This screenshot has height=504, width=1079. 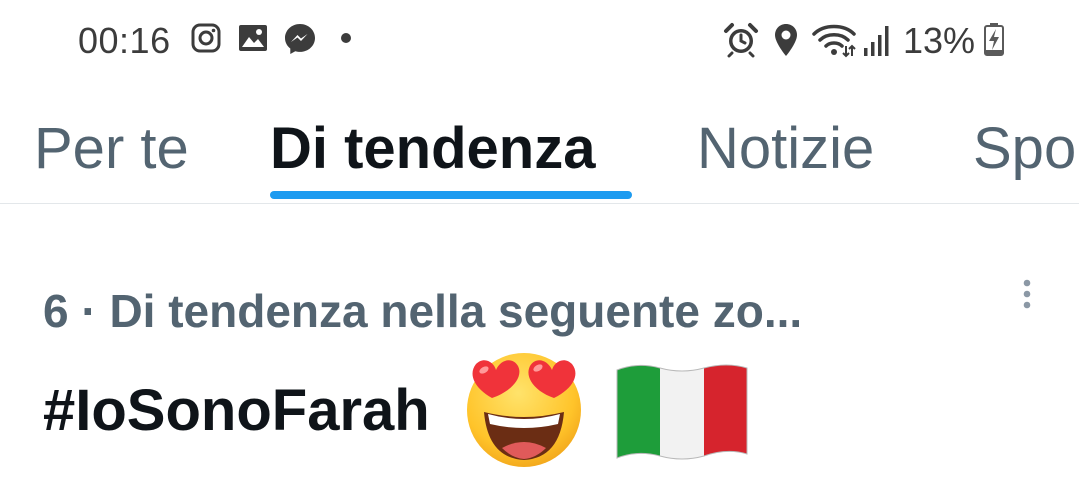 What do you see at coordinates (236, 410) in the screenshot?
I see `trend-hashtag: #IoSonoFarah` at bounding box center [236, 410].